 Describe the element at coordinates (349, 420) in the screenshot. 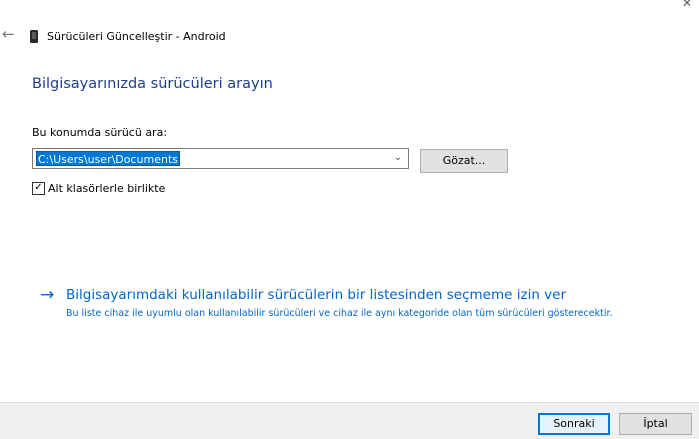

I see `dialog-footer: Sonraki İptal` at that location.